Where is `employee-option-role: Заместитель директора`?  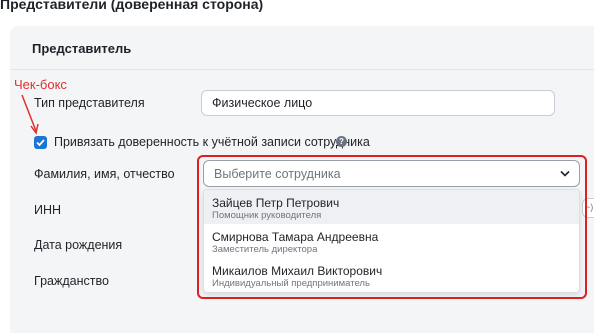 employee-option-role: Заместитель директора is located at coordinates (265, 249).